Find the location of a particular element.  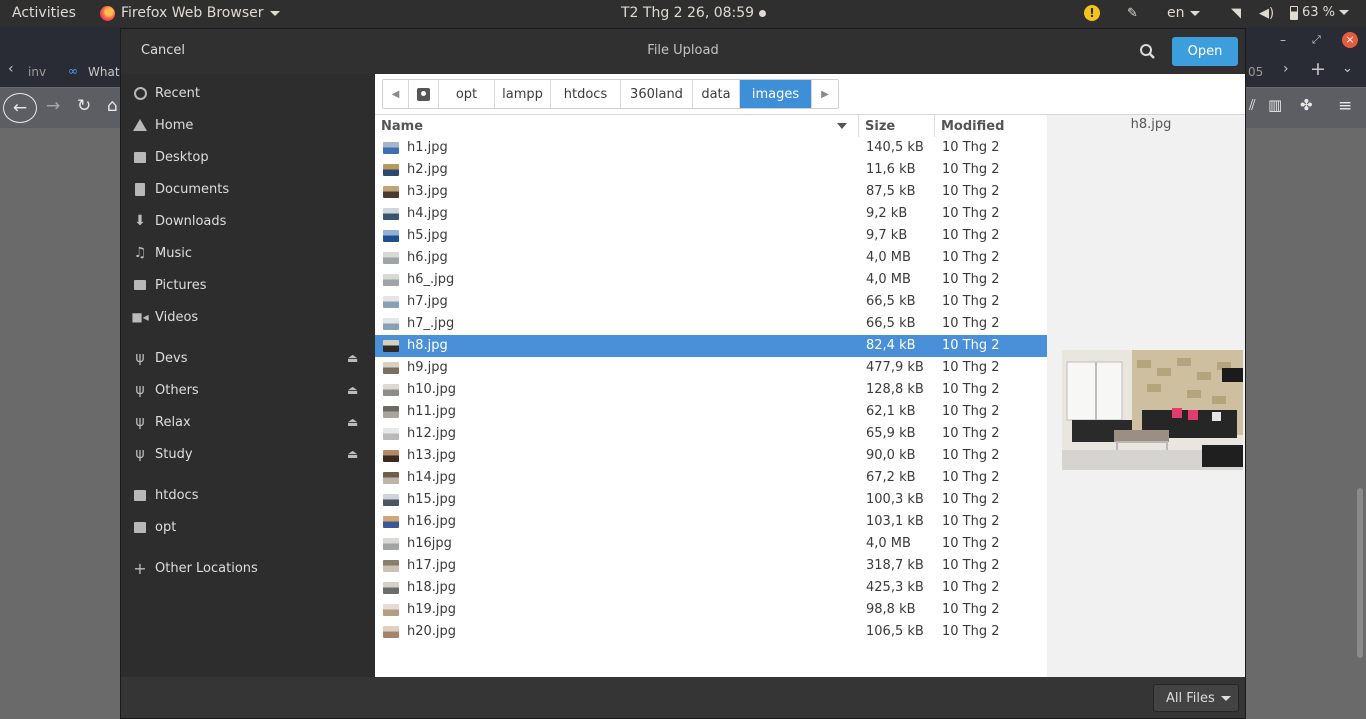

file-row: h10.jpg 128,8 kB 10 Thg 2 is located at coordinates (711, 390).